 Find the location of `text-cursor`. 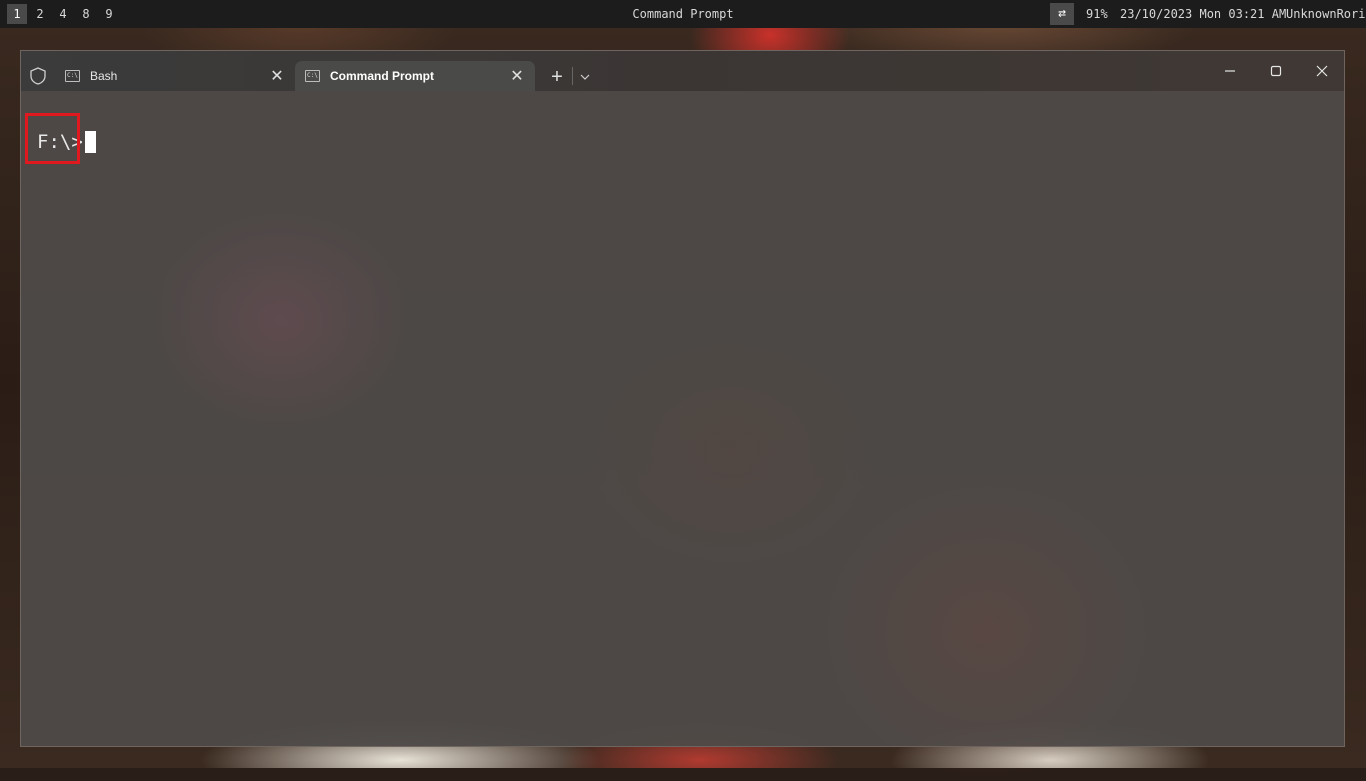

text-cursor is located at coordinates (90, 142).